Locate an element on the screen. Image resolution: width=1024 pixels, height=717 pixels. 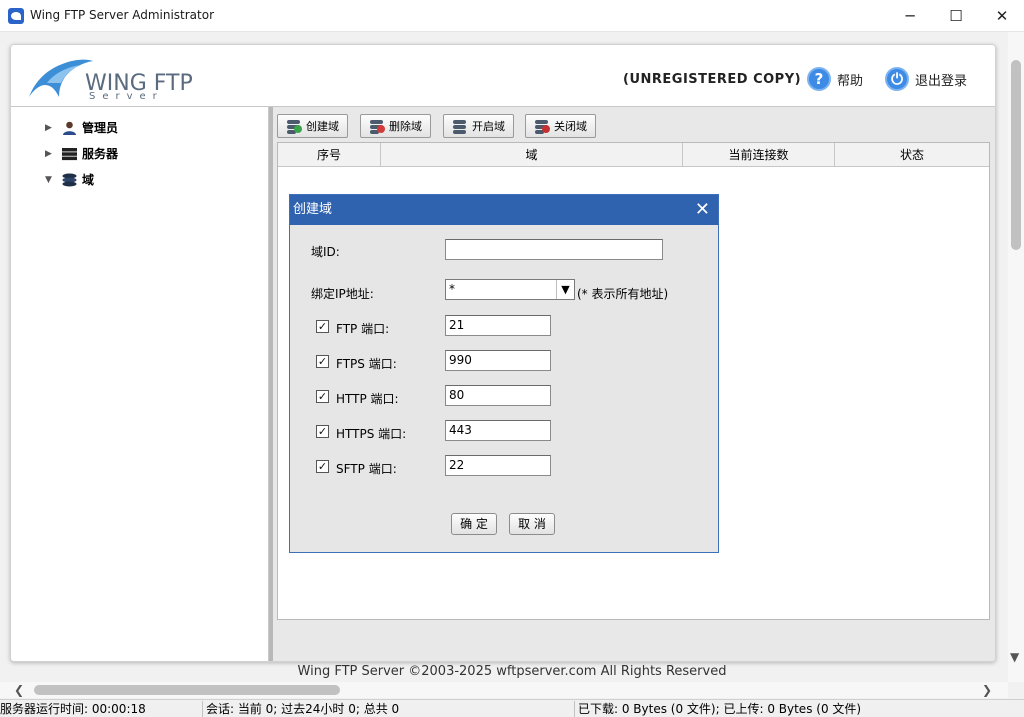
tree-item-domains: ▼ 域 is located at coordinates (69, 179).